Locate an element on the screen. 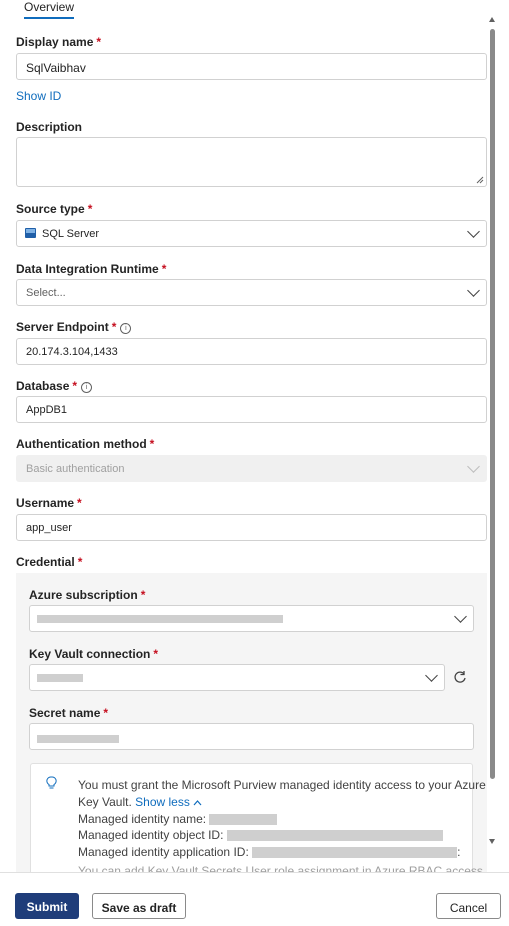 This screenshot has width=509, height=926. refresh-icon is located at coordinates (460, 677).